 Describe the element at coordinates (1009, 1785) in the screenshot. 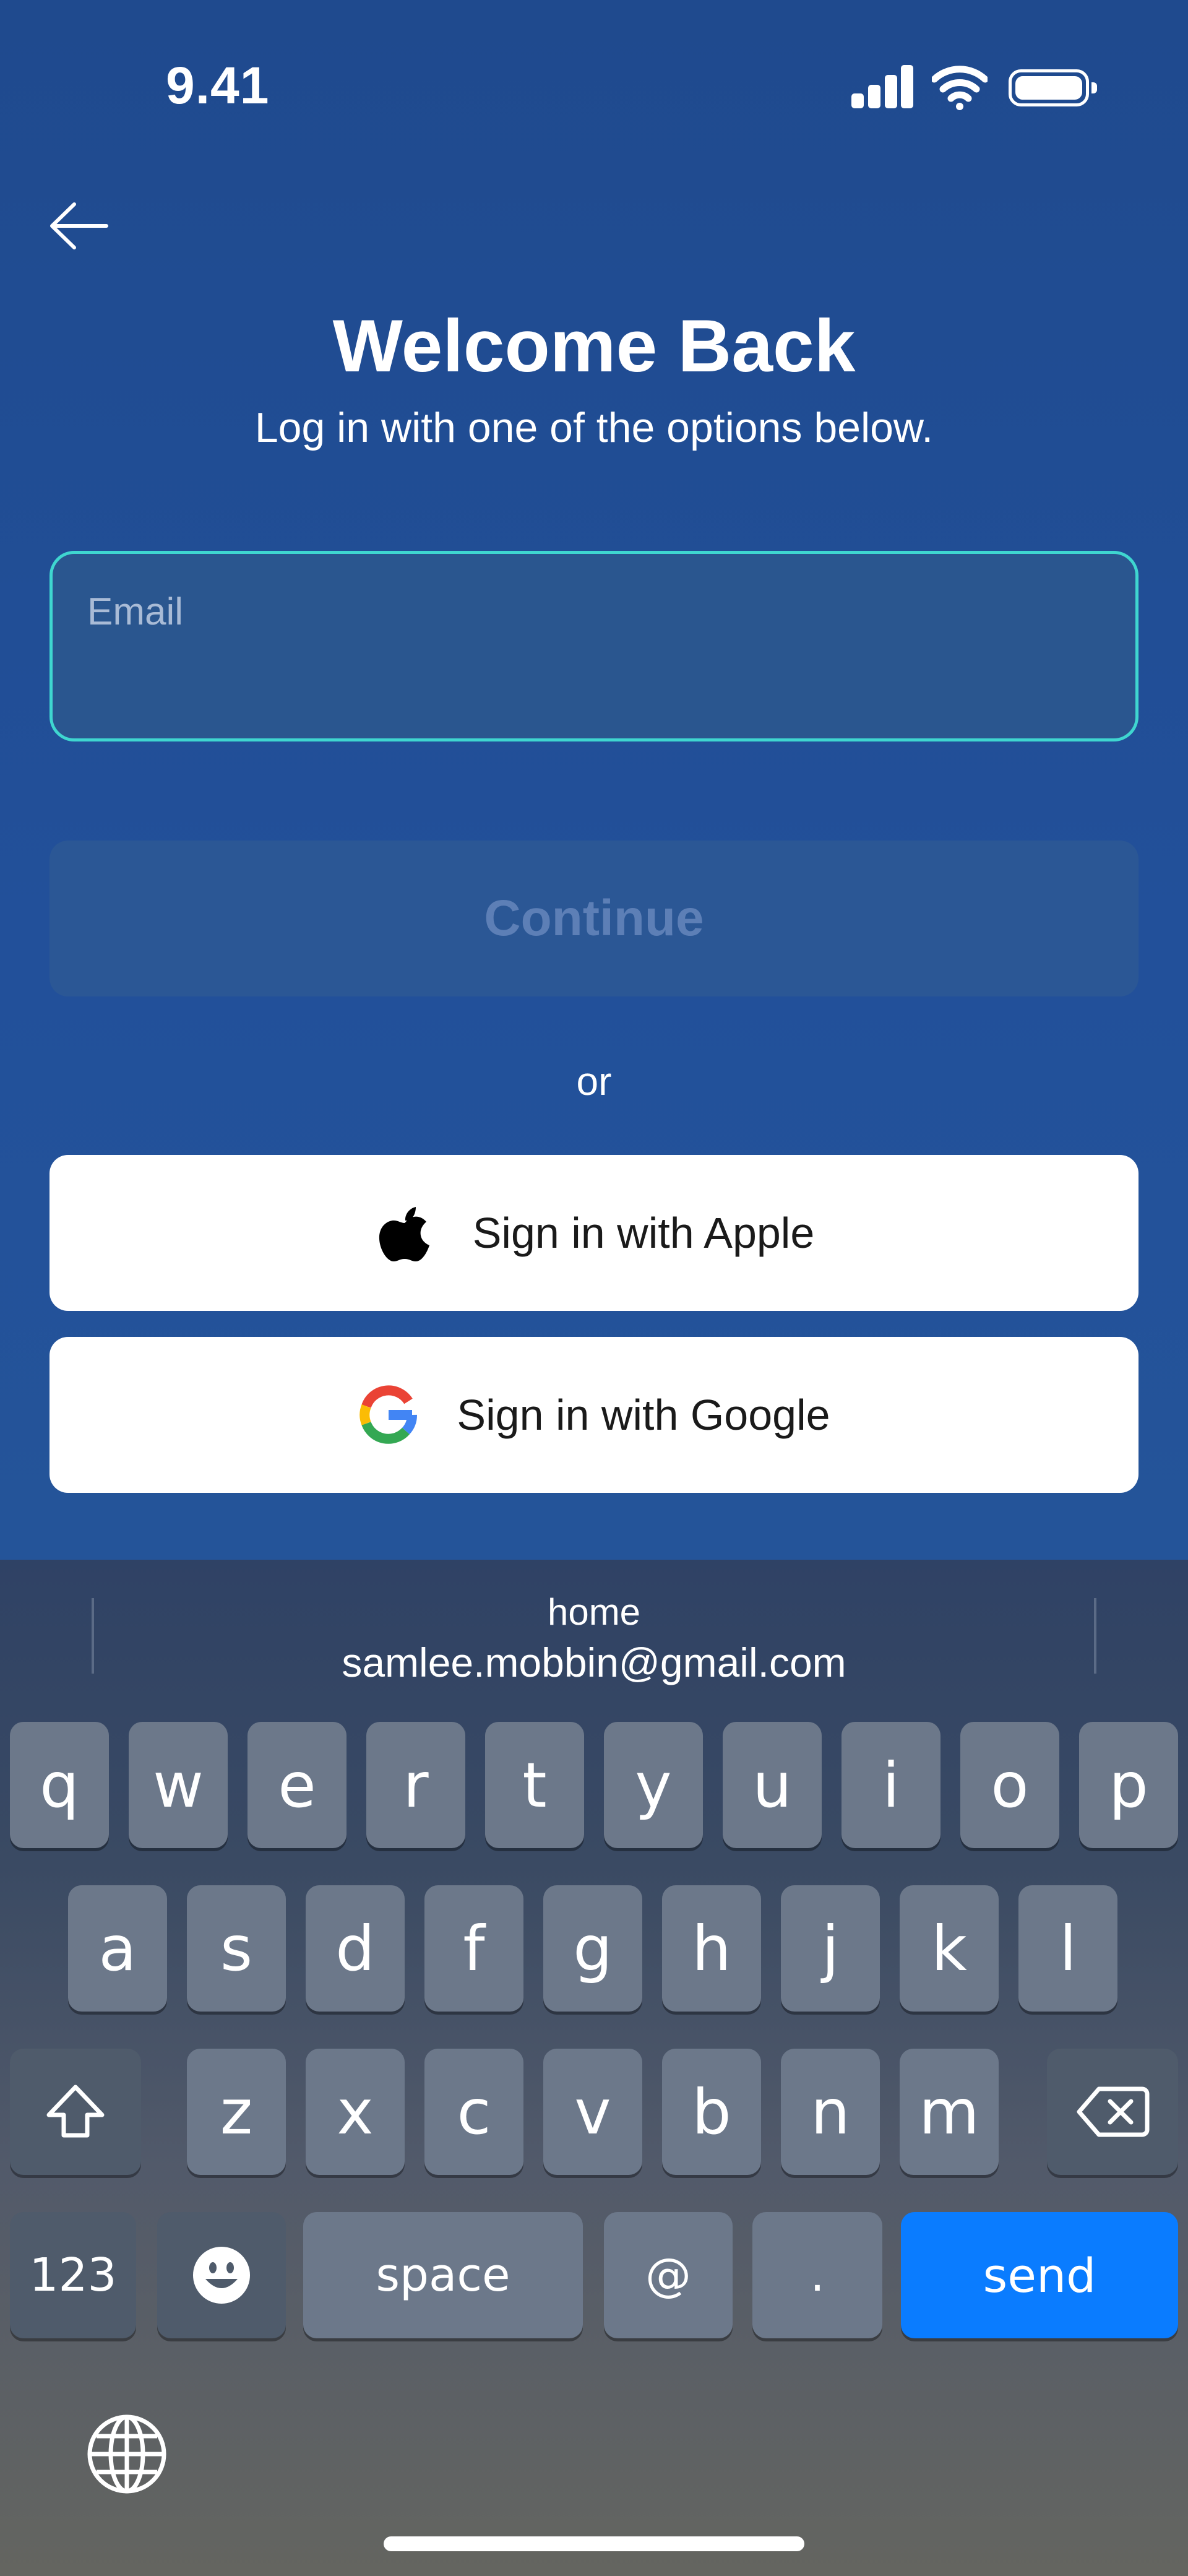

I see `key-o: o` at that location.